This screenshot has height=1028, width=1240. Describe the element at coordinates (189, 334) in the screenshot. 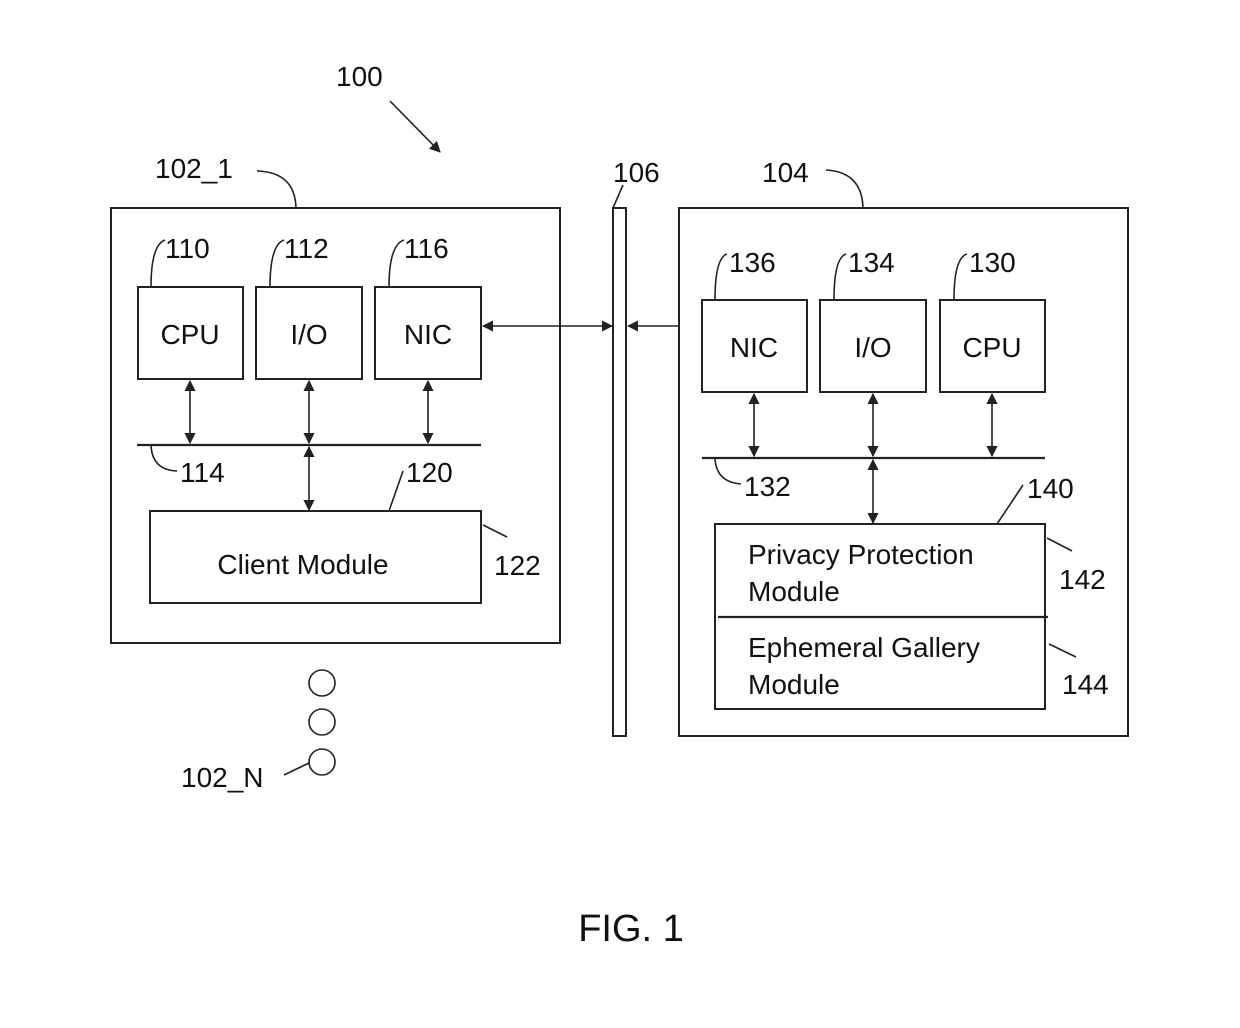

I see `client-cpu-label: CPU` at that location.